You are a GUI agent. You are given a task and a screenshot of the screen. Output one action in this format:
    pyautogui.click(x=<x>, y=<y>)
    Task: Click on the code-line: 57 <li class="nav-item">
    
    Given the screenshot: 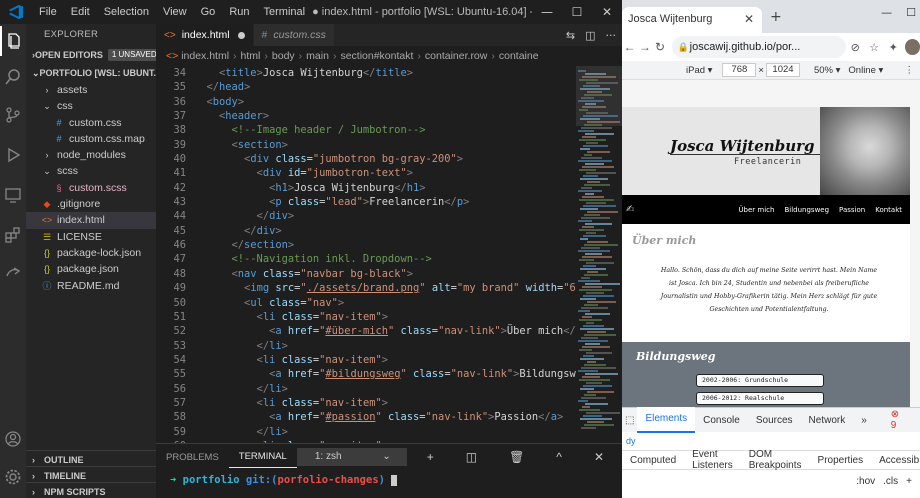 What is the action you would take?
    pyautogui.click(x=366, y=403)
    